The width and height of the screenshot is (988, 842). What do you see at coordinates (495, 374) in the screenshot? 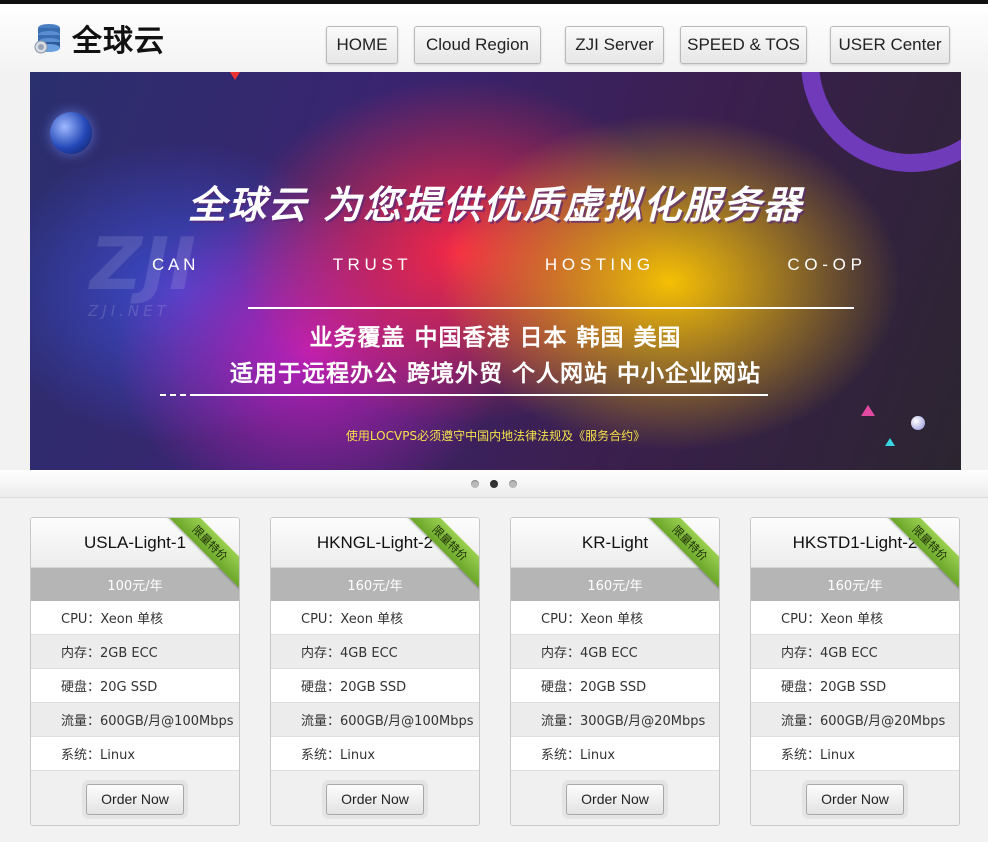
I see `banner-usage: 适用于远程办公 跨境外贸 个人网站 中小企业网站` at bounding box center [495, 374].